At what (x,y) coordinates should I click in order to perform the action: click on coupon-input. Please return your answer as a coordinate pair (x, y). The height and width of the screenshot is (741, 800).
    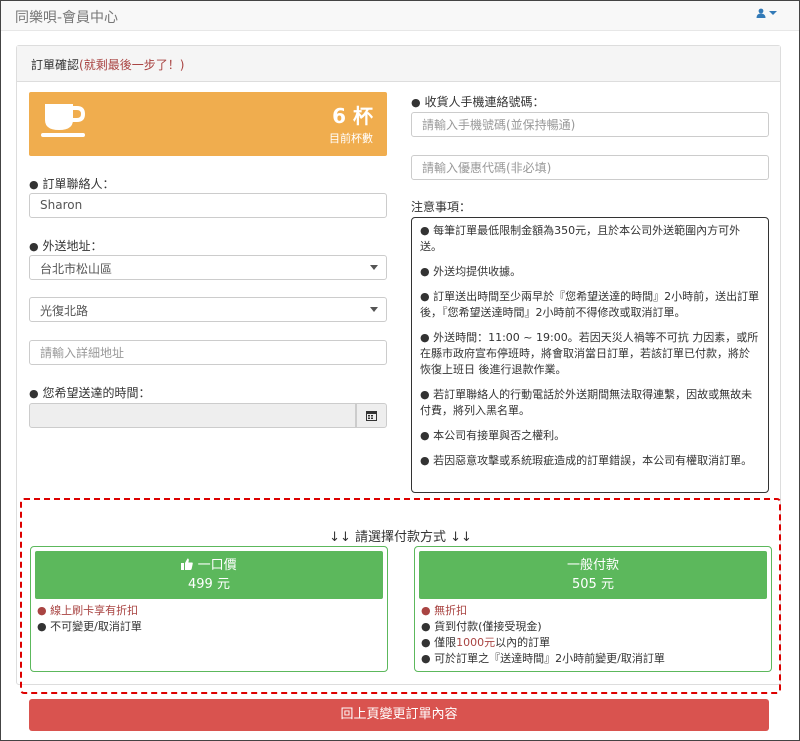
    Looking at the image, I should click on (590, 167).